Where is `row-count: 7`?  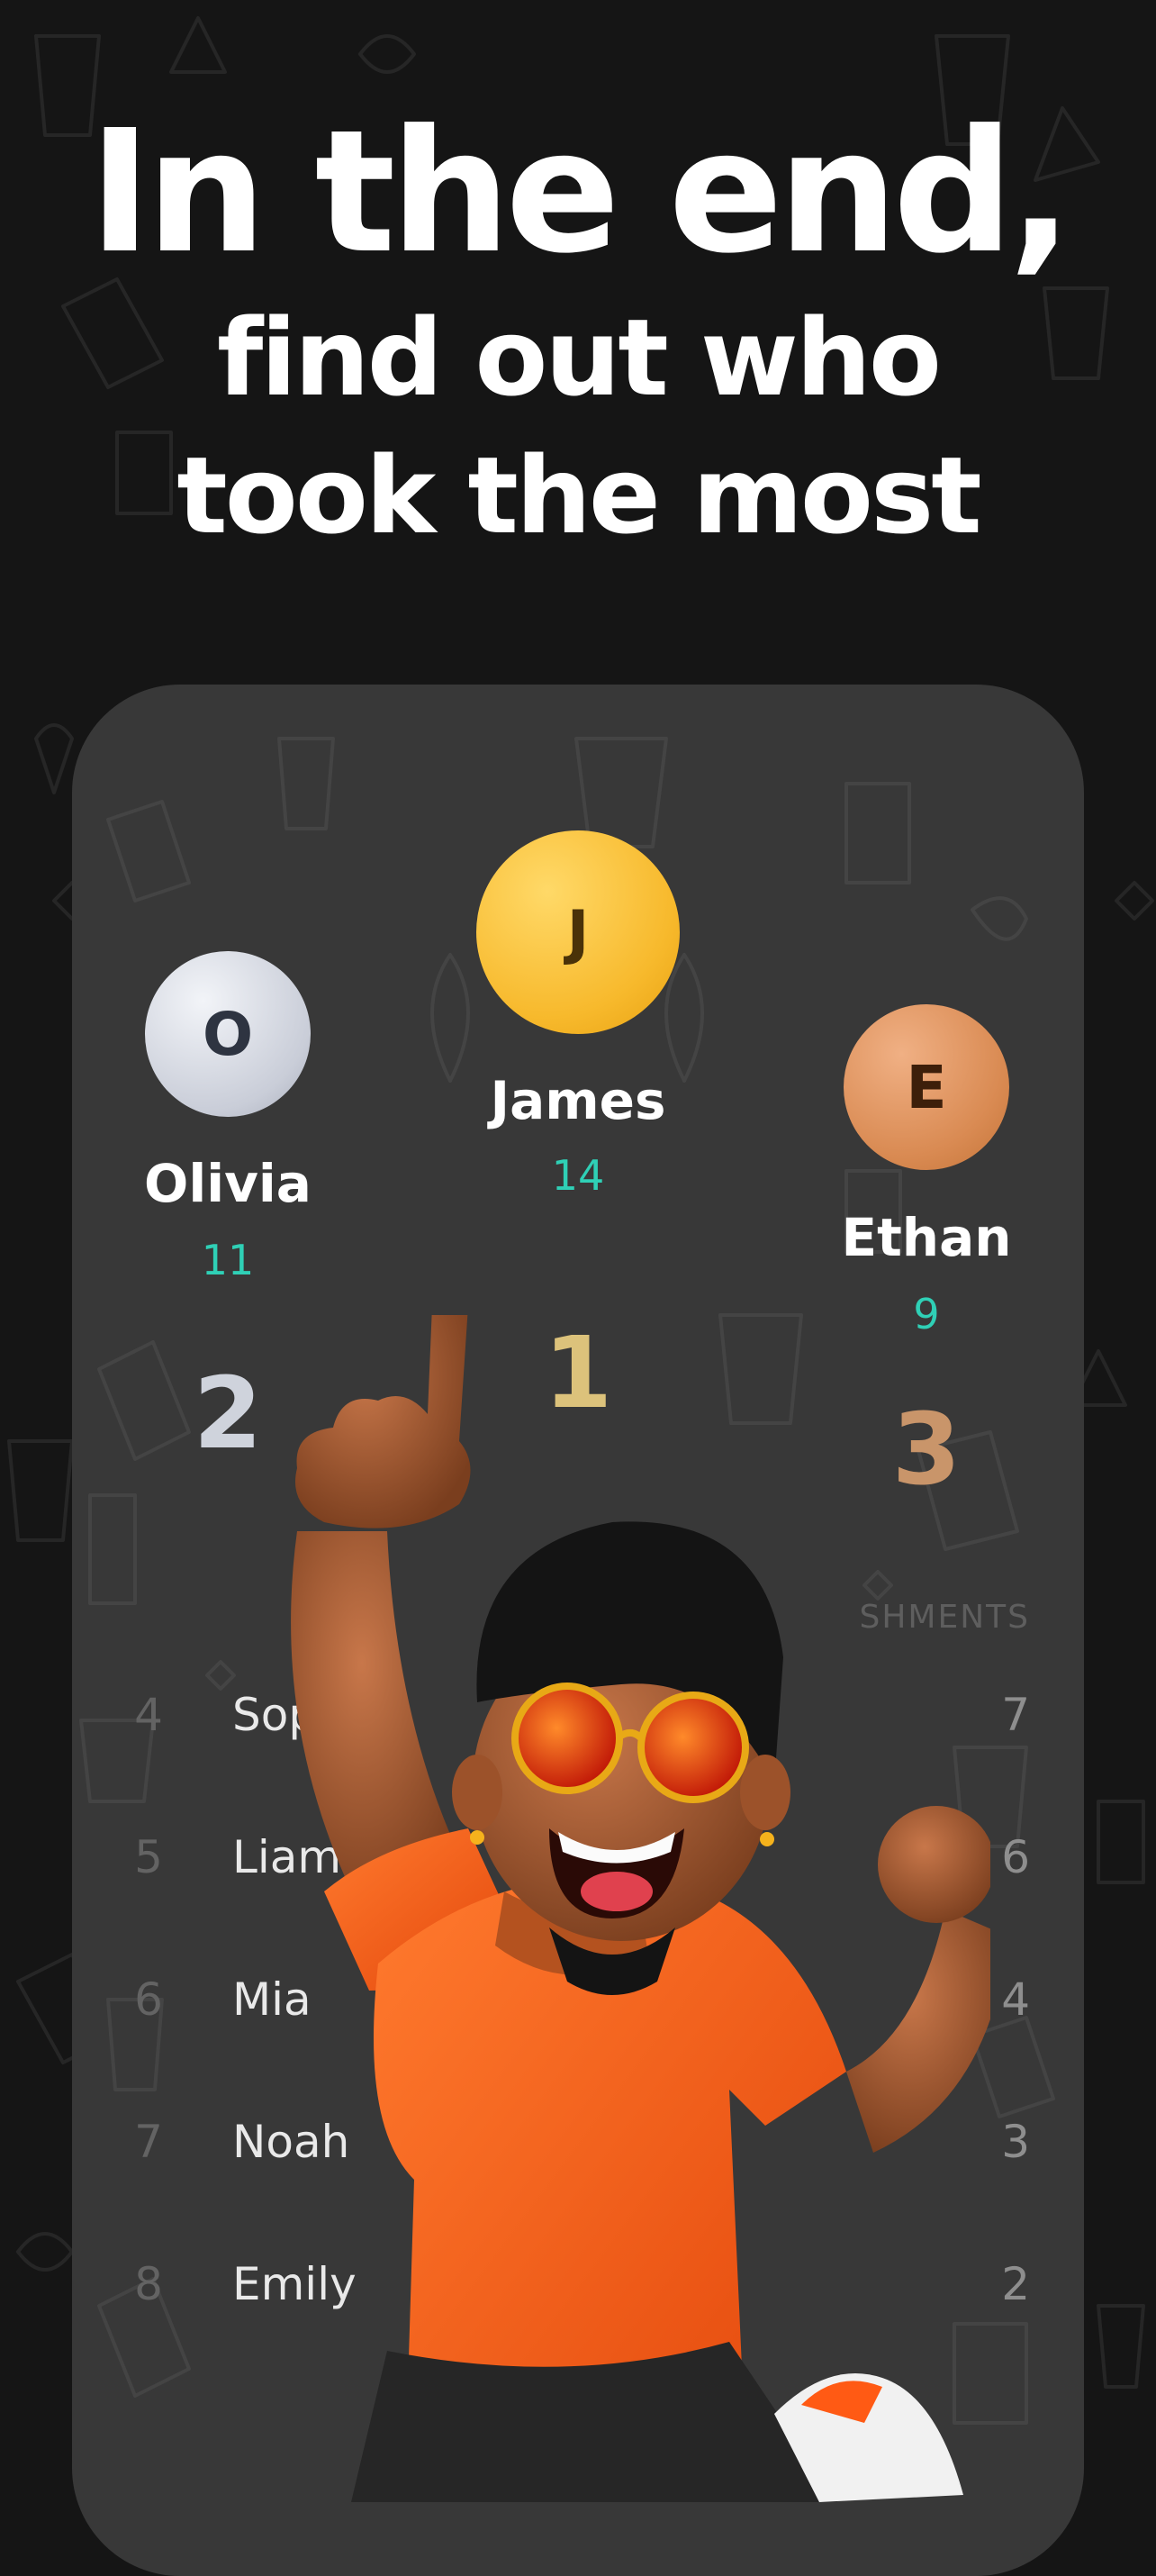 row-count: 7 is located at coordinates (1015, 1715).